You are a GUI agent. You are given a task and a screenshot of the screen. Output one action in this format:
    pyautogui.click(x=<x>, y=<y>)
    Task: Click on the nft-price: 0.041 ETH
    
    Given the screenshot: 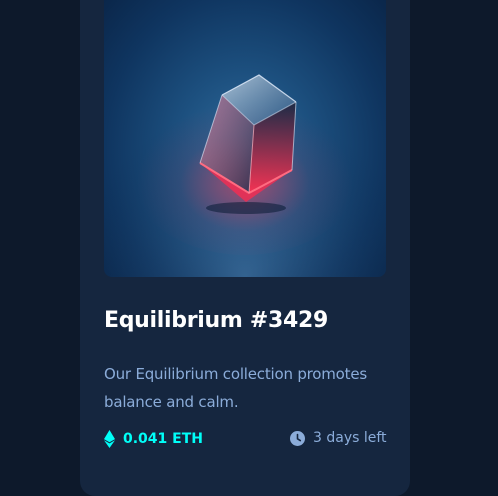 What is the action you would take?
    pyautogui.click(x=153, y=439)
    